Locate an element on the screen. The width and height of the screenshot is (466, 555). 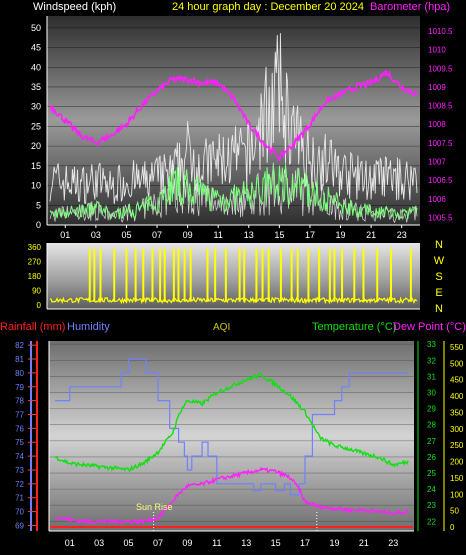
temp-x-tick: 09 is located at coordinates (187, 543).